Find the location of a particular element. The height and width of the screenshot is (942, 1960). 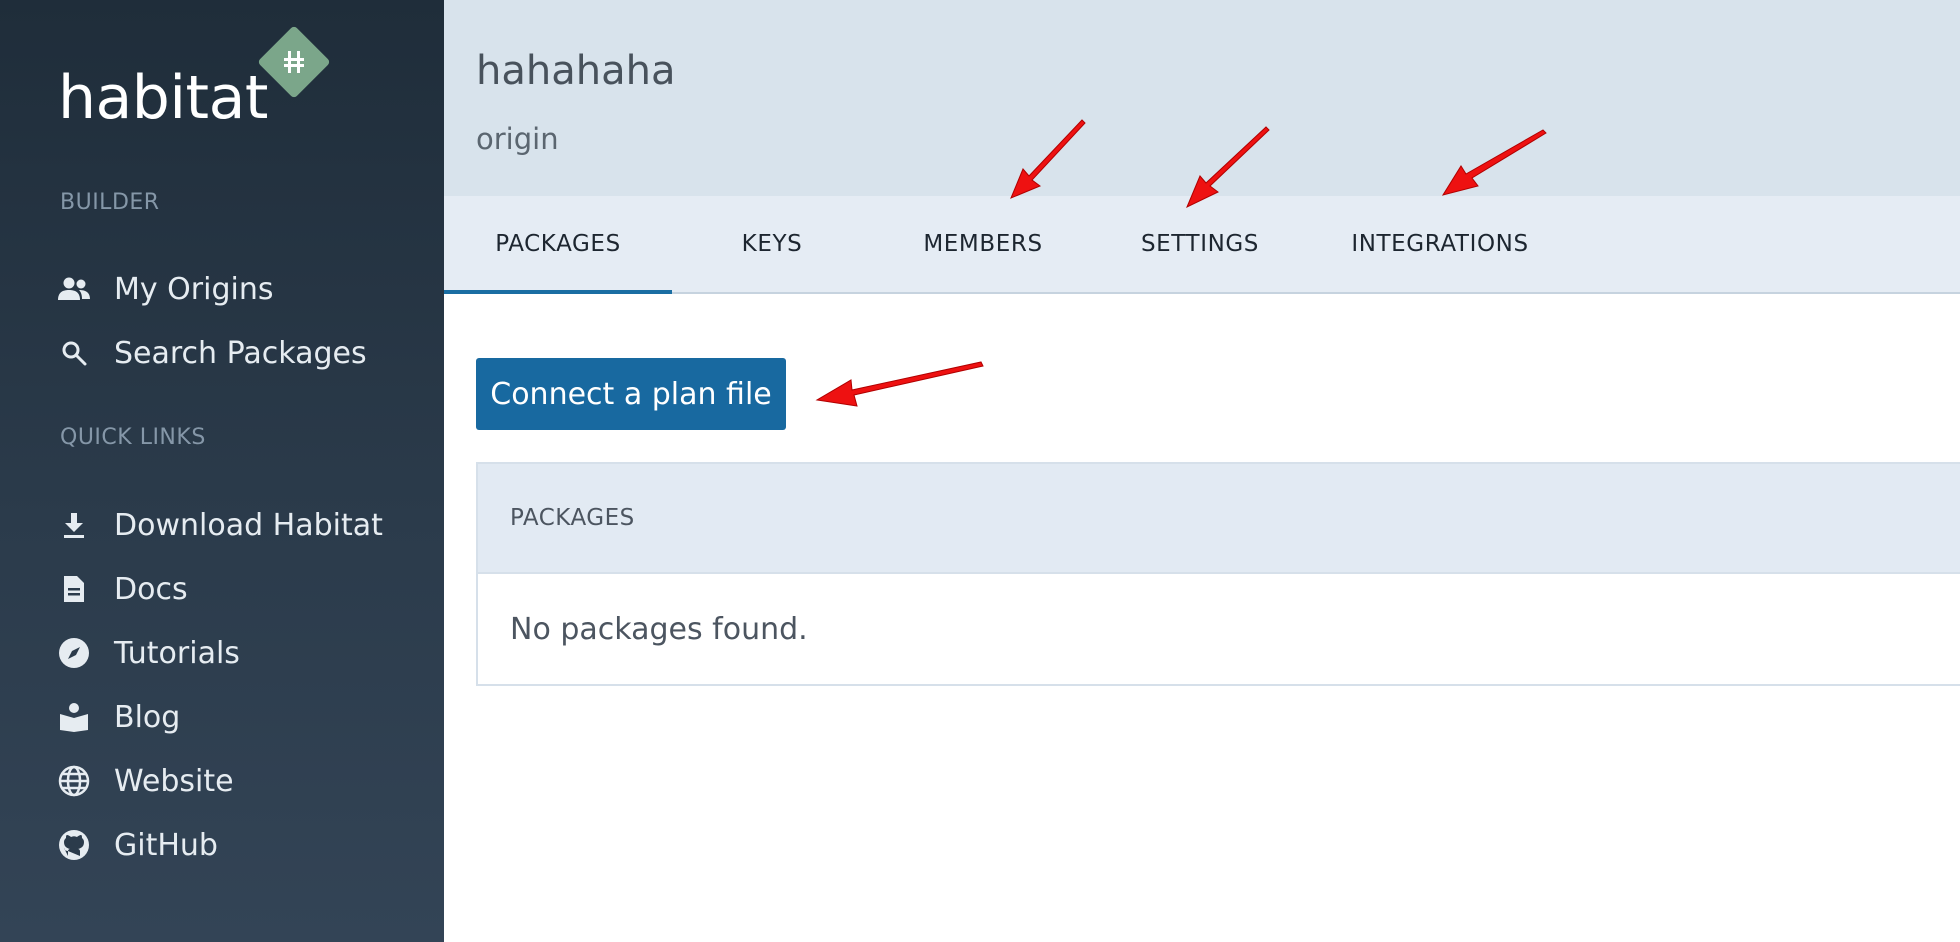

github-icon is located at coordinates (74, 845).